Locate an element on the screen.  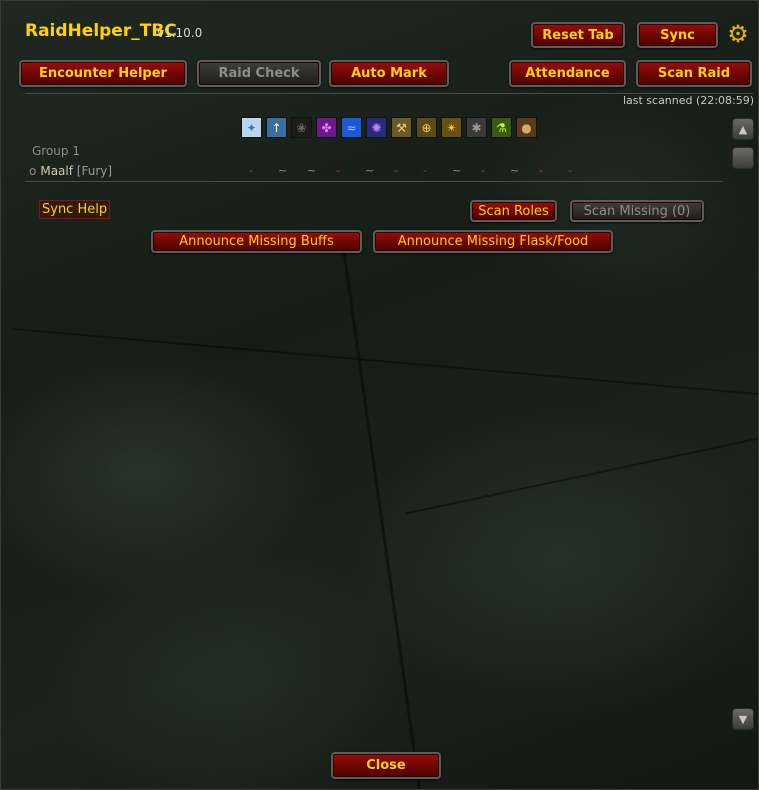
scroll-down-icon: ▼ is located at coordinates (743, 719).